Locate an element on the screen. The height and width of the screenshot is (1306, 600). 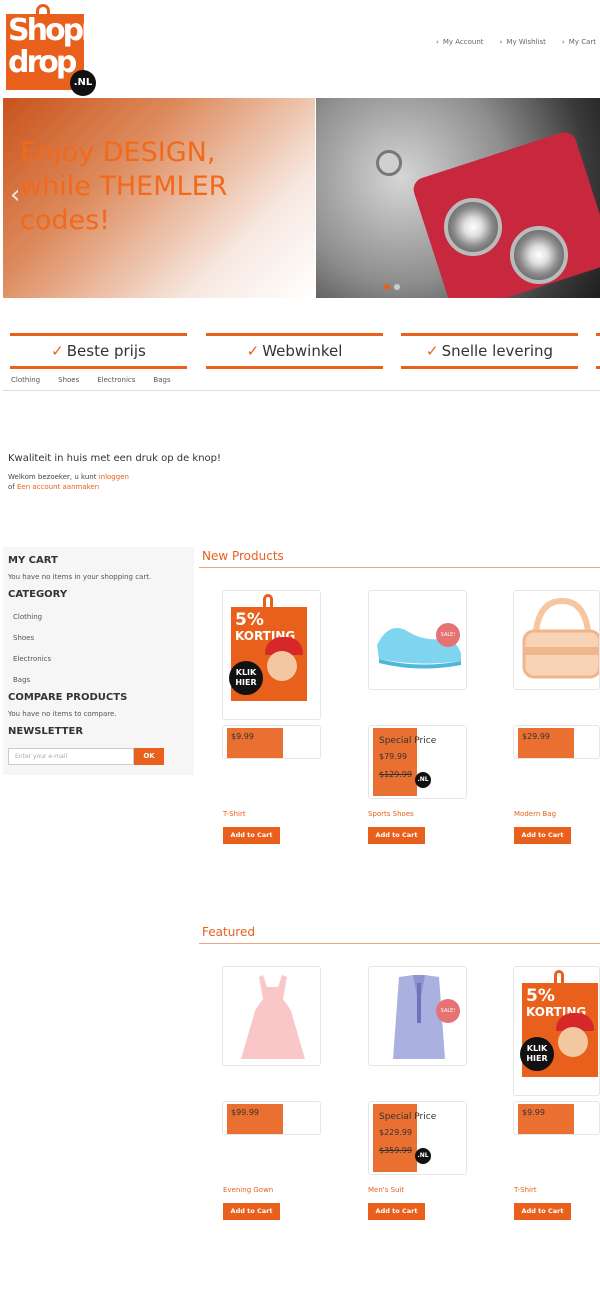
product-name: Evening Gown is located at coordinates (248, 1190).